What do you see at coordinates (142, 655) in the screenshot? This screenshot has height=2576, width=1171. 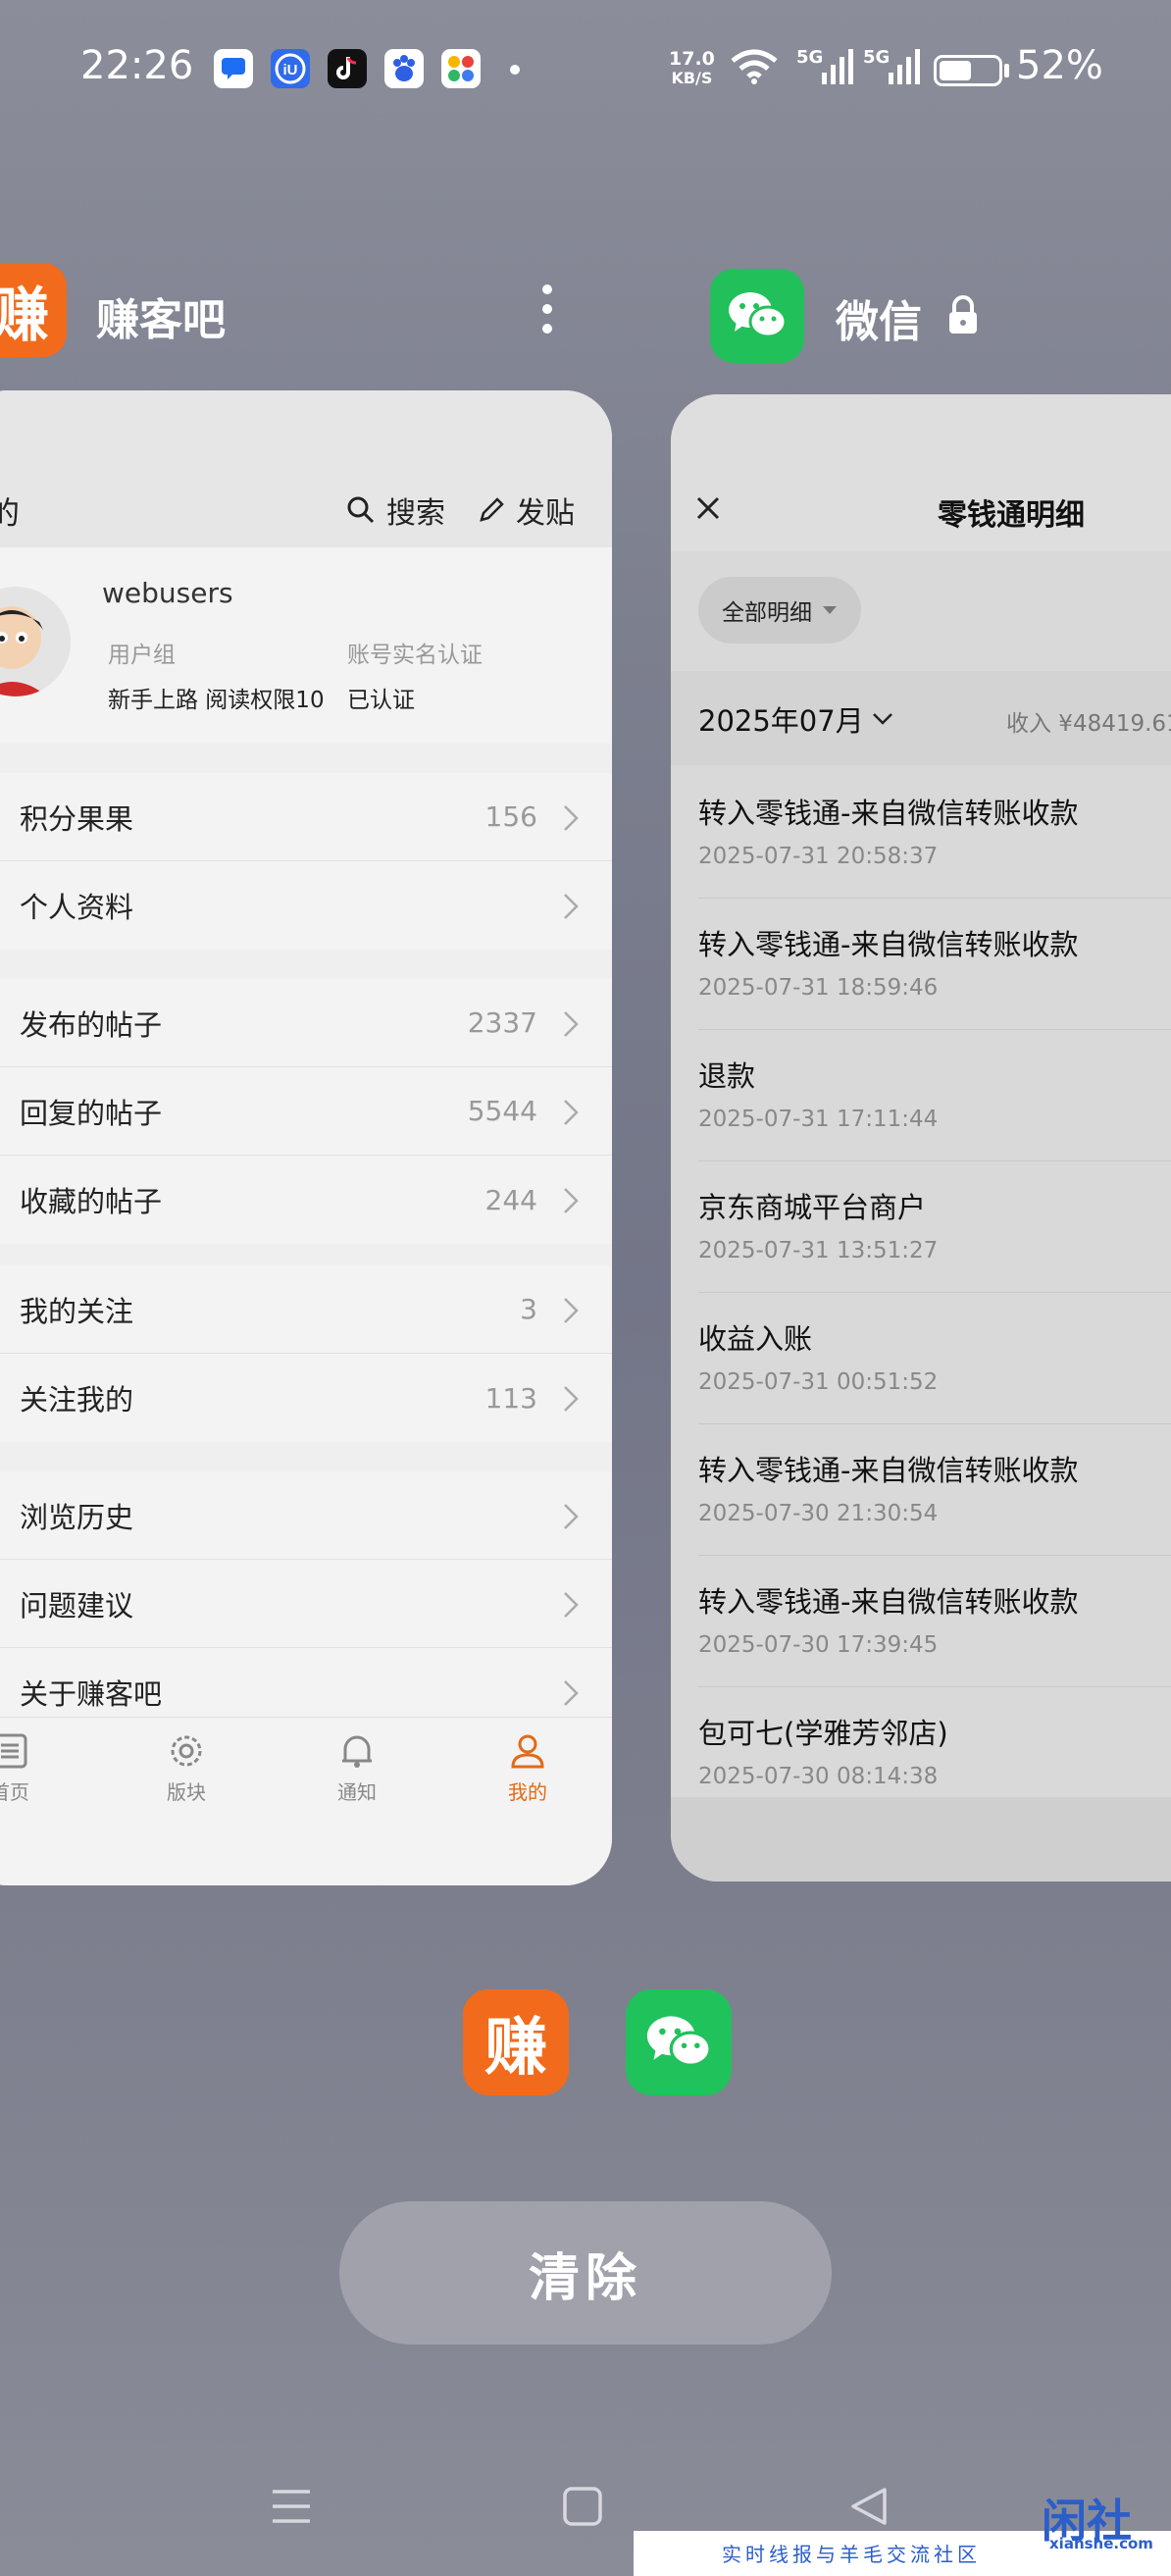 I see `user-group-label: 用户组` at bounding box center [142, 655].